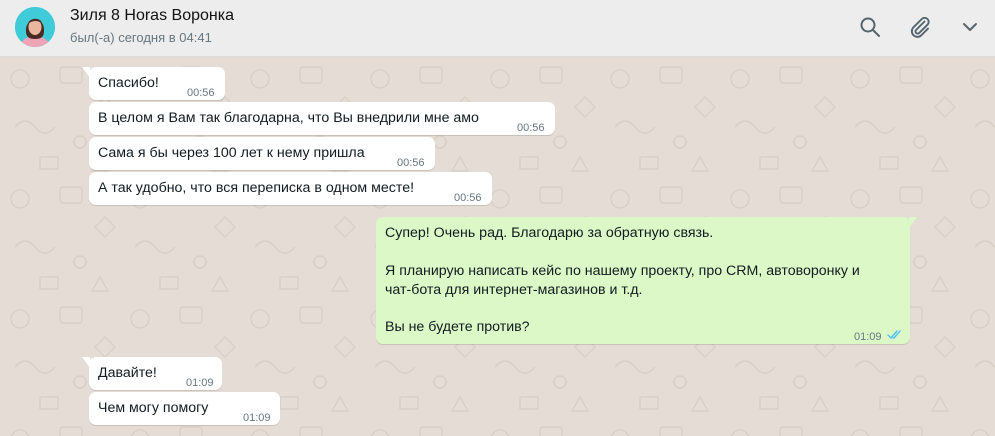  What do you see at coordinates (127, 373) in the screenshot?
I see `message-text: Давайте!` at bounding box center [127, 373].